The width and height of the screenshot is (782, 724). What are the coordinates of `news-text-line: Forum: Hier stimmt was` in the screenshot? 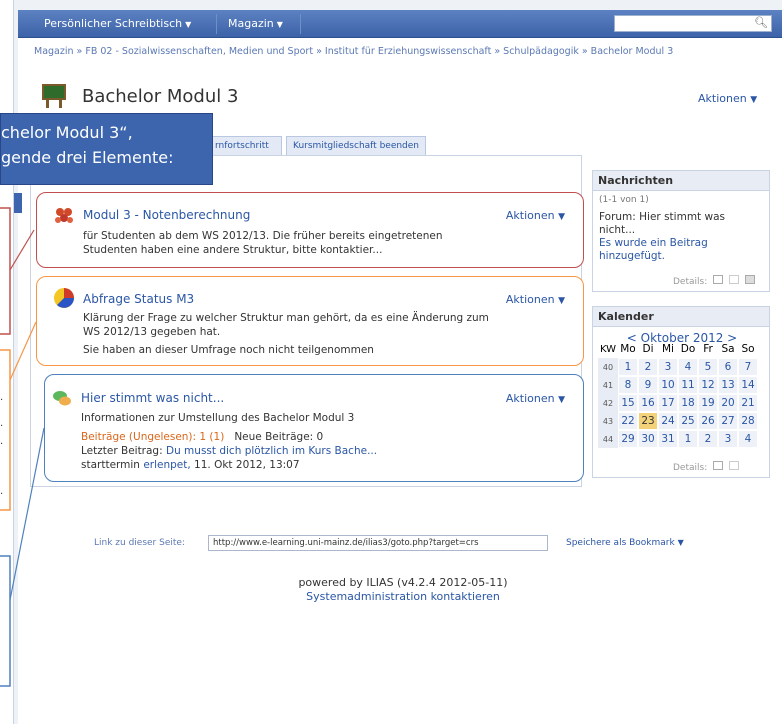 It's located at (662, 217).